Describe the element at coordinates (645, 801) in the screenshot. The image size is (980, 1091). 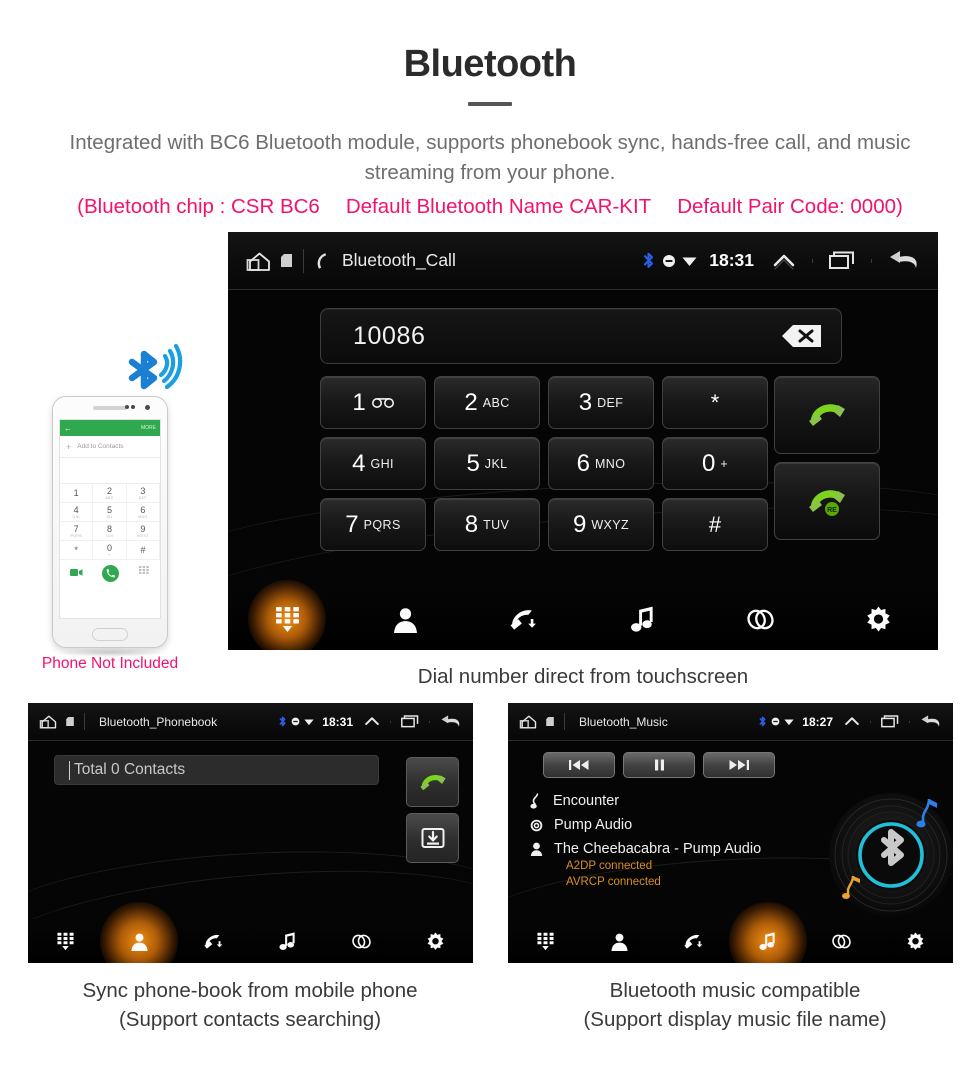
I see `track-title-row: Encounter` at that location.